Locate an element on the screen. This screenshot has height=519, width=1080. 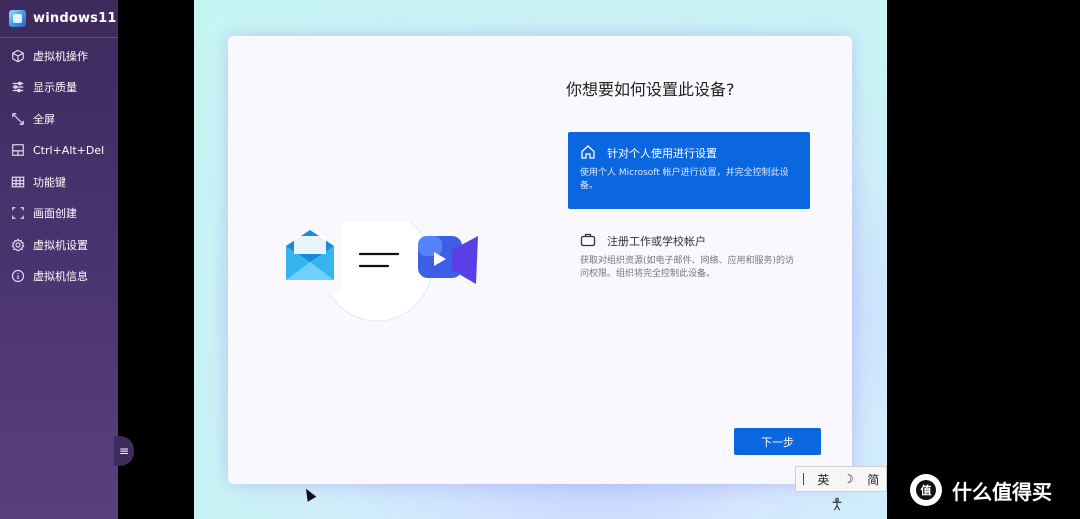
setup-question: 你想要如何设置此设备? is located at coordinates (650, 89).